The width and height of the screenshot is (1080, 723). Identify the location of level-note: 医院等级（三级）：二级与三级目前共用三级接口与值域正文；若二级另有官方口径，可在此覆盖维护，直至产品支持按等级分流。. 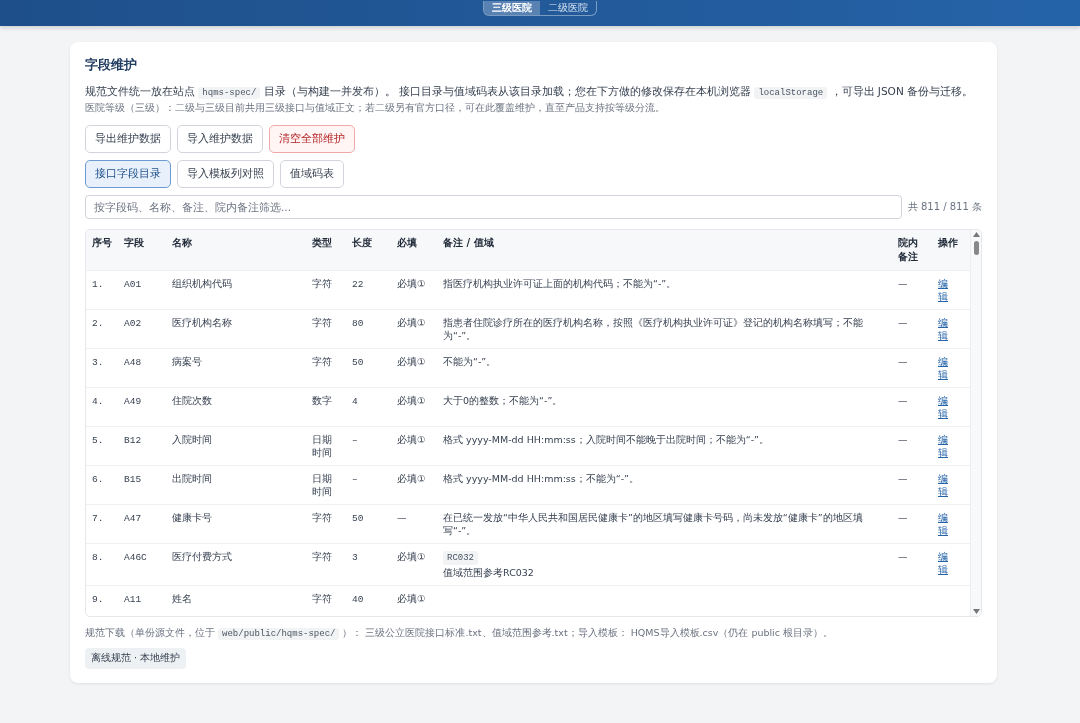
(375, 108).